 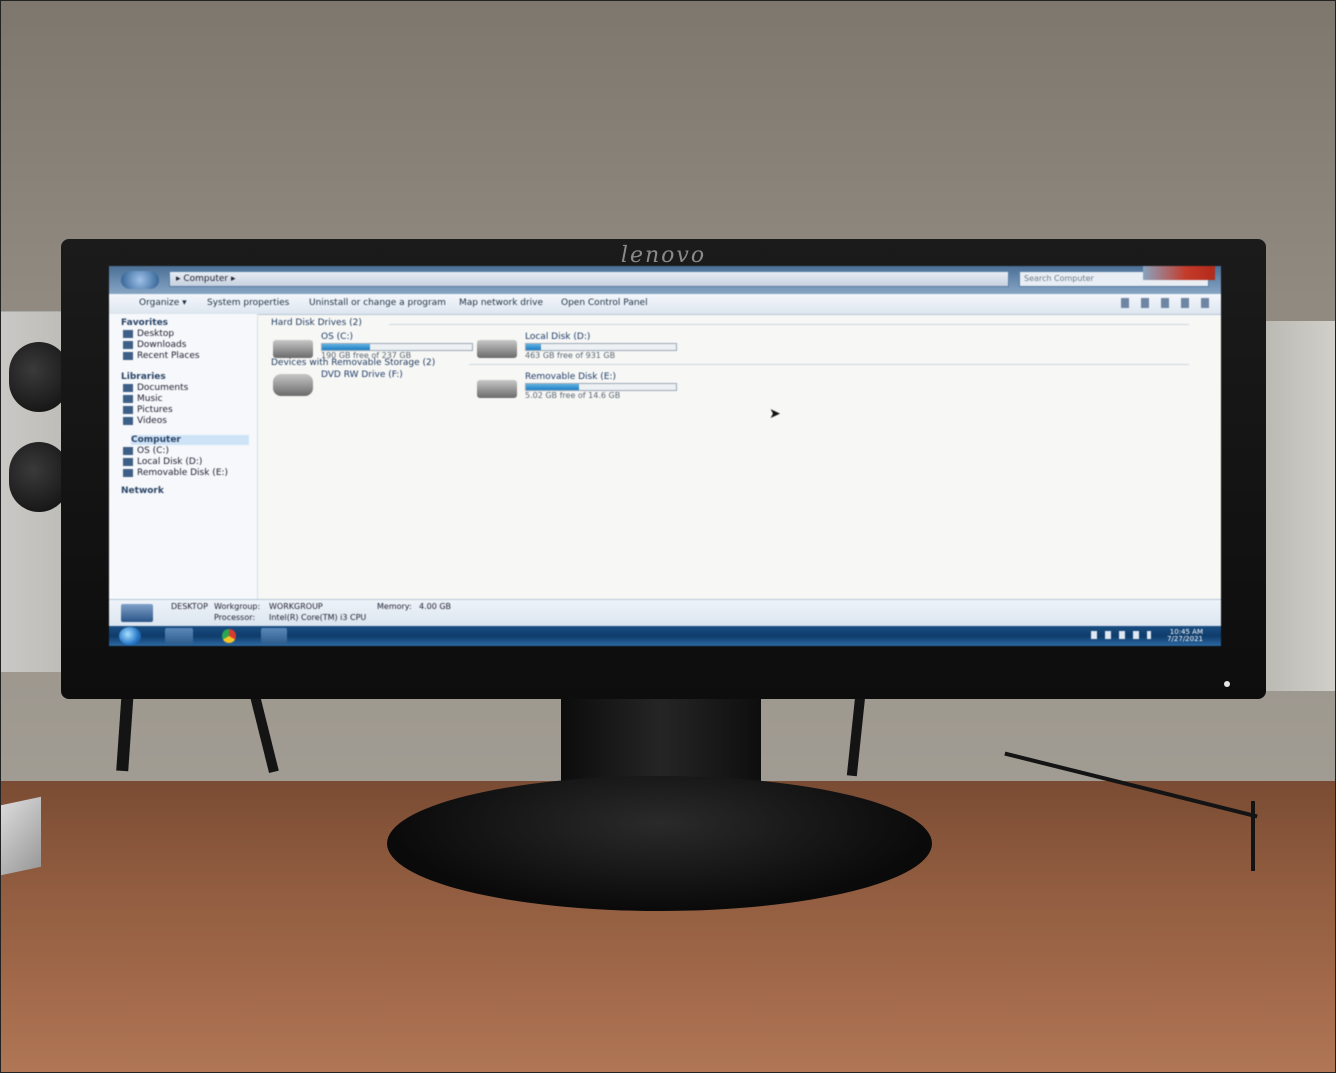 What do you see at coordinates (156, 334) in the screenshot?
I see `nav-label: Desktop` at bounding box center [156, 334].